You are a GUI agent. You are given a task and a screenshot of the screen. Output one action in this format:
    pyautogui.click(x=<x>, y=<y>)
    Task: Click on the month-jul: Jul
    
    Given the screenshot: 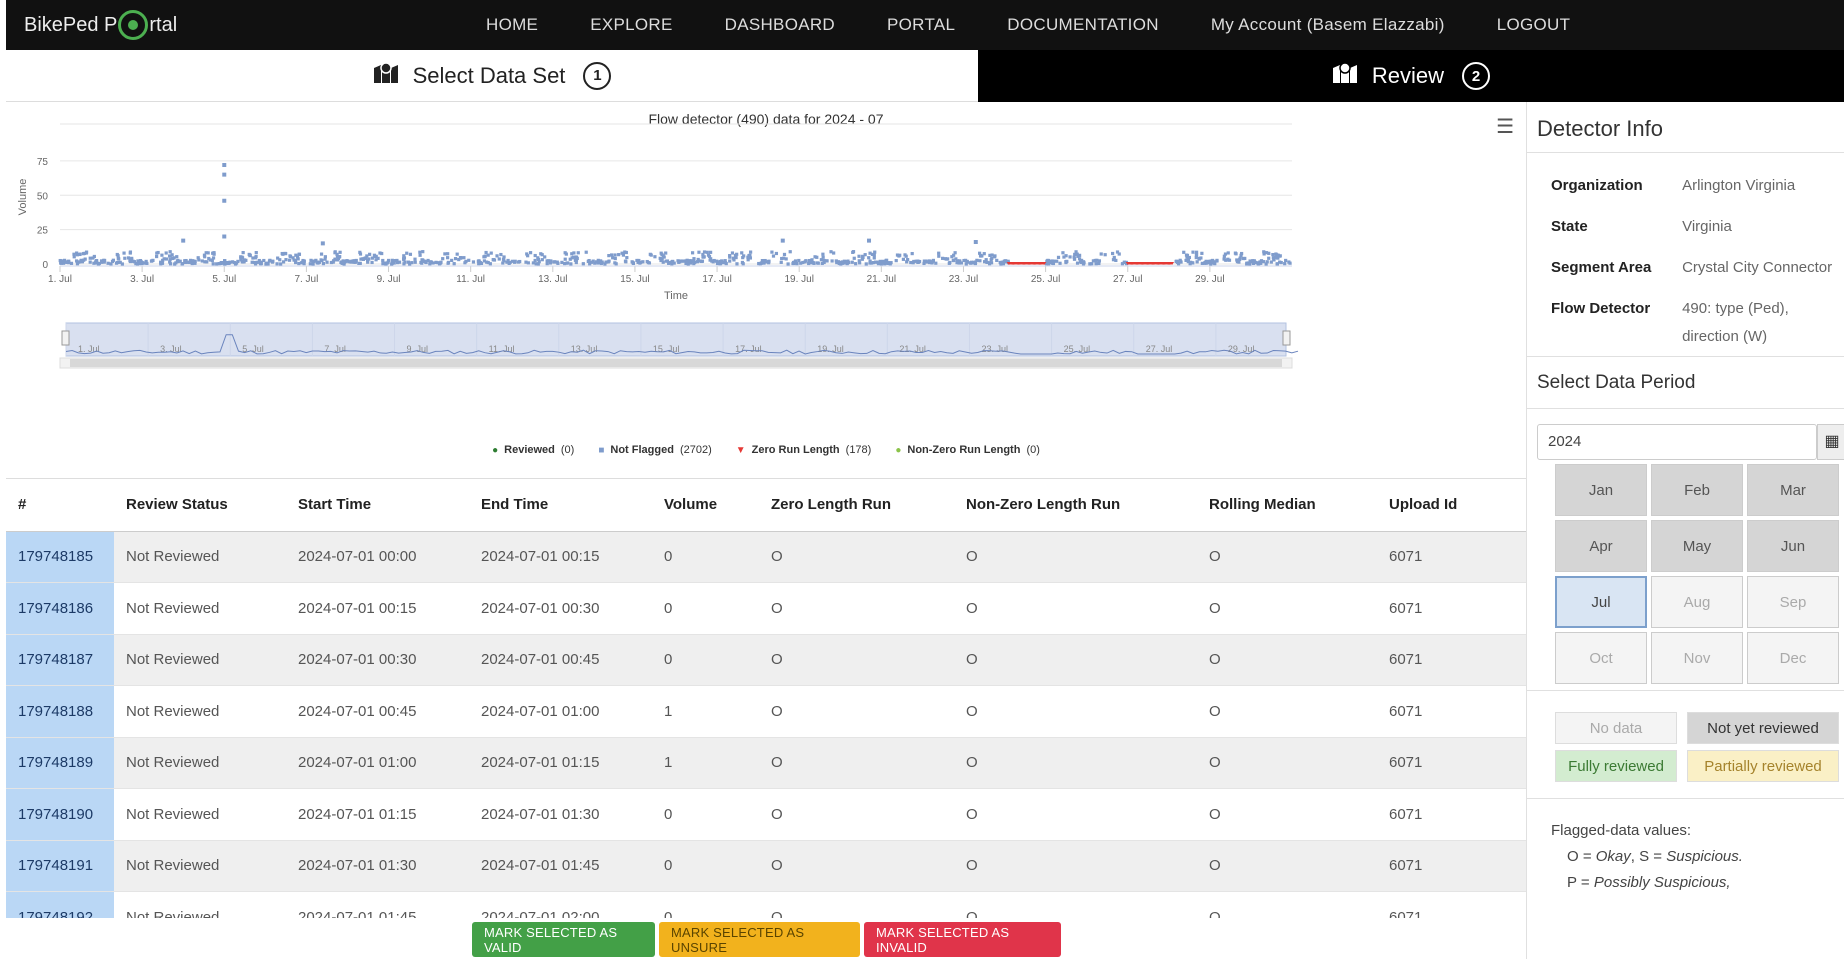 What is the action you would take?
    pyautogui.click(x=1601, y=602)
    